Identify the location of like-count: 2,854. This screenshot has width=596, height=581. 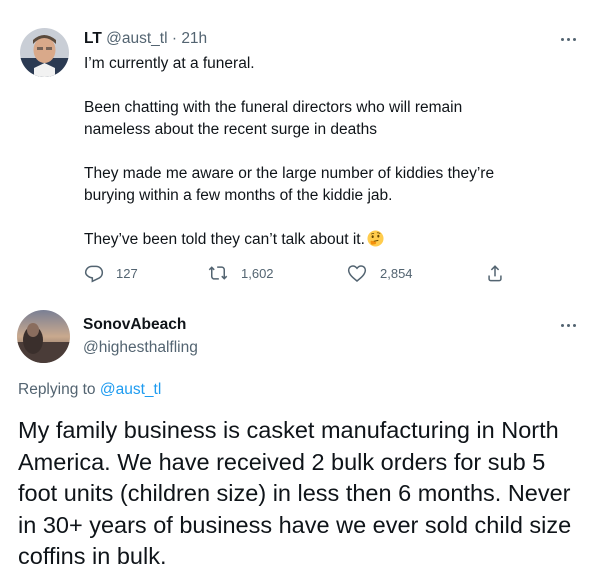
(396, 273).